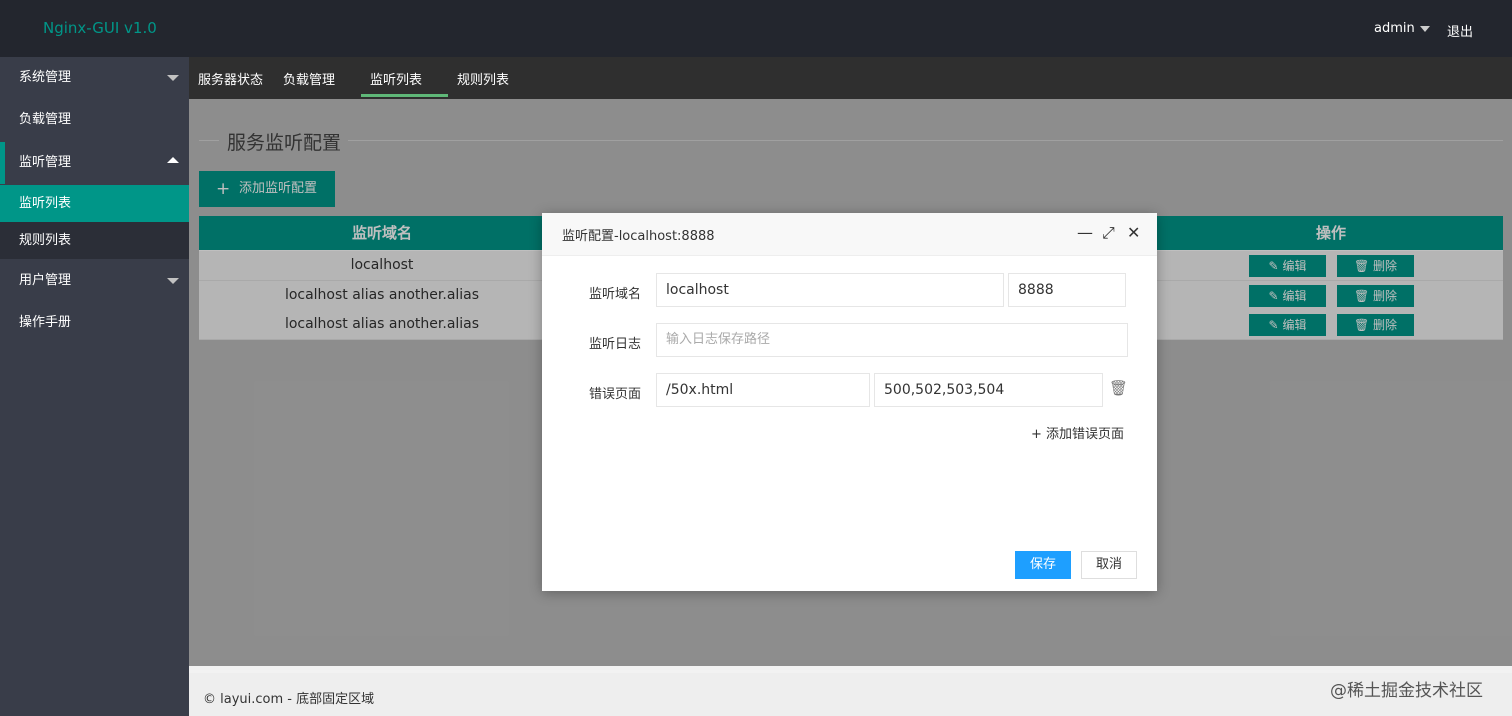 This screenshot has width=1512, height=716. I want to click on footer-text: © layui.com - 底部固定区域, so click(289, 699).